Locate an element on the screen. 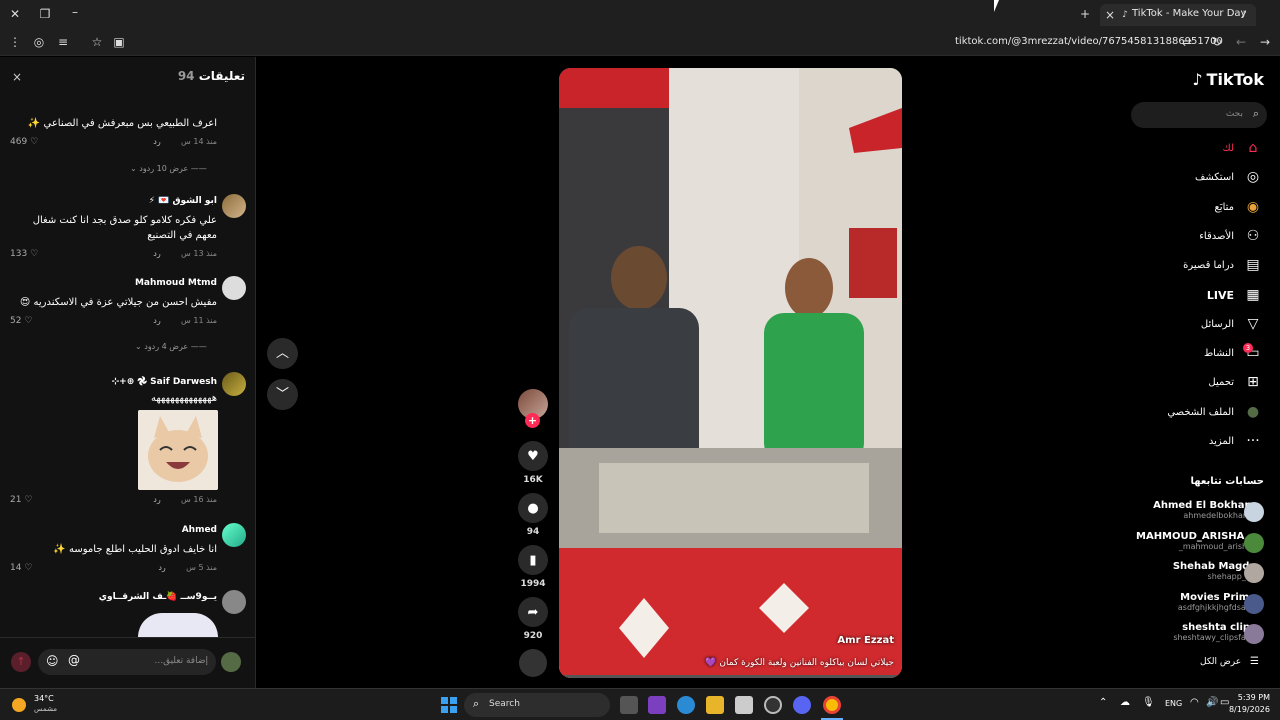  nav-upload: ⊞ تحميل is located at coordinates (1235, 382).